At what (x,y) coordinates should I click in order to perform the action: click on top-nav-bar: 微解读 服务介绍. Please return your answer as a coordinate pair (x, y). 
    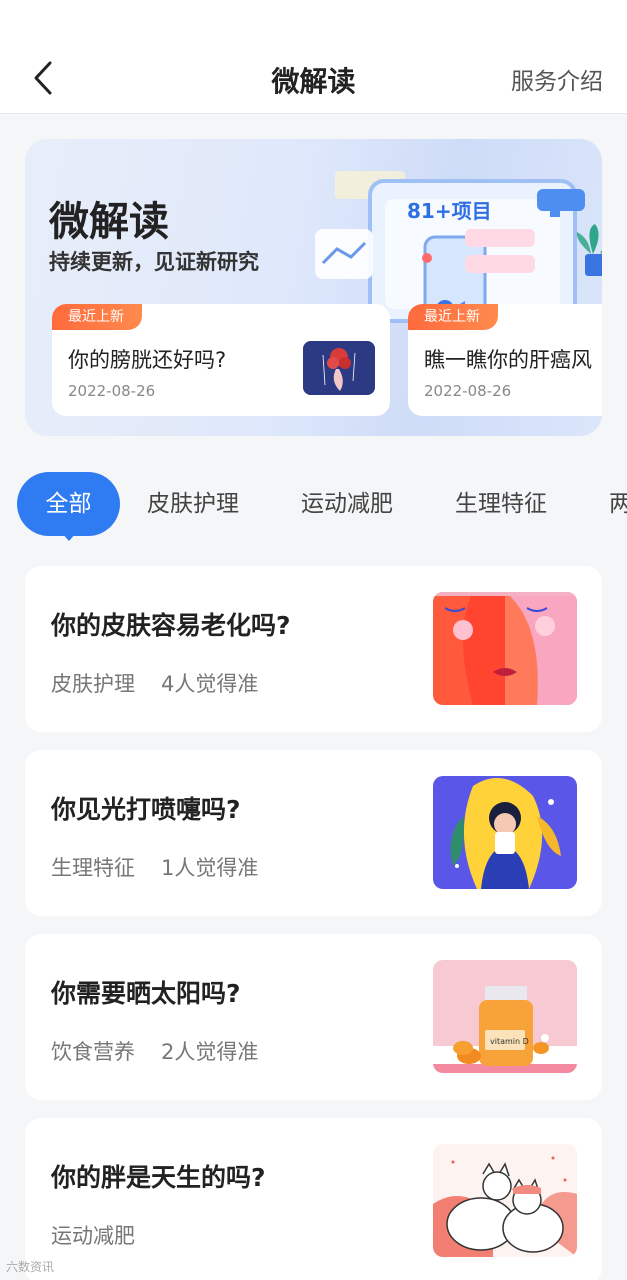
    Looking at the image, I should click on (313, 57).